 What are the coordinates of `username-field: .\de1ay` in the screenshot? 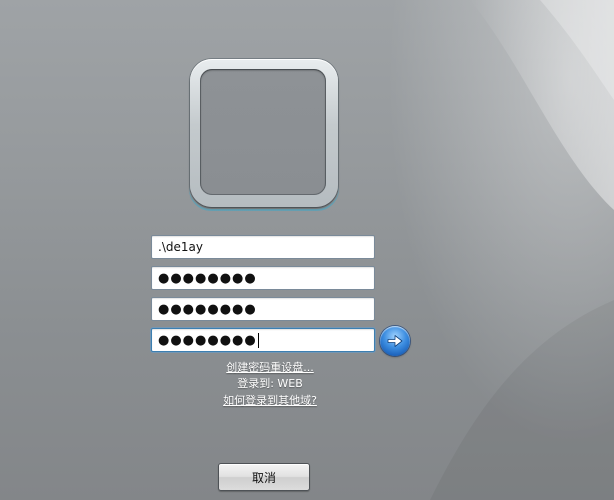 It's located at (263, 247).